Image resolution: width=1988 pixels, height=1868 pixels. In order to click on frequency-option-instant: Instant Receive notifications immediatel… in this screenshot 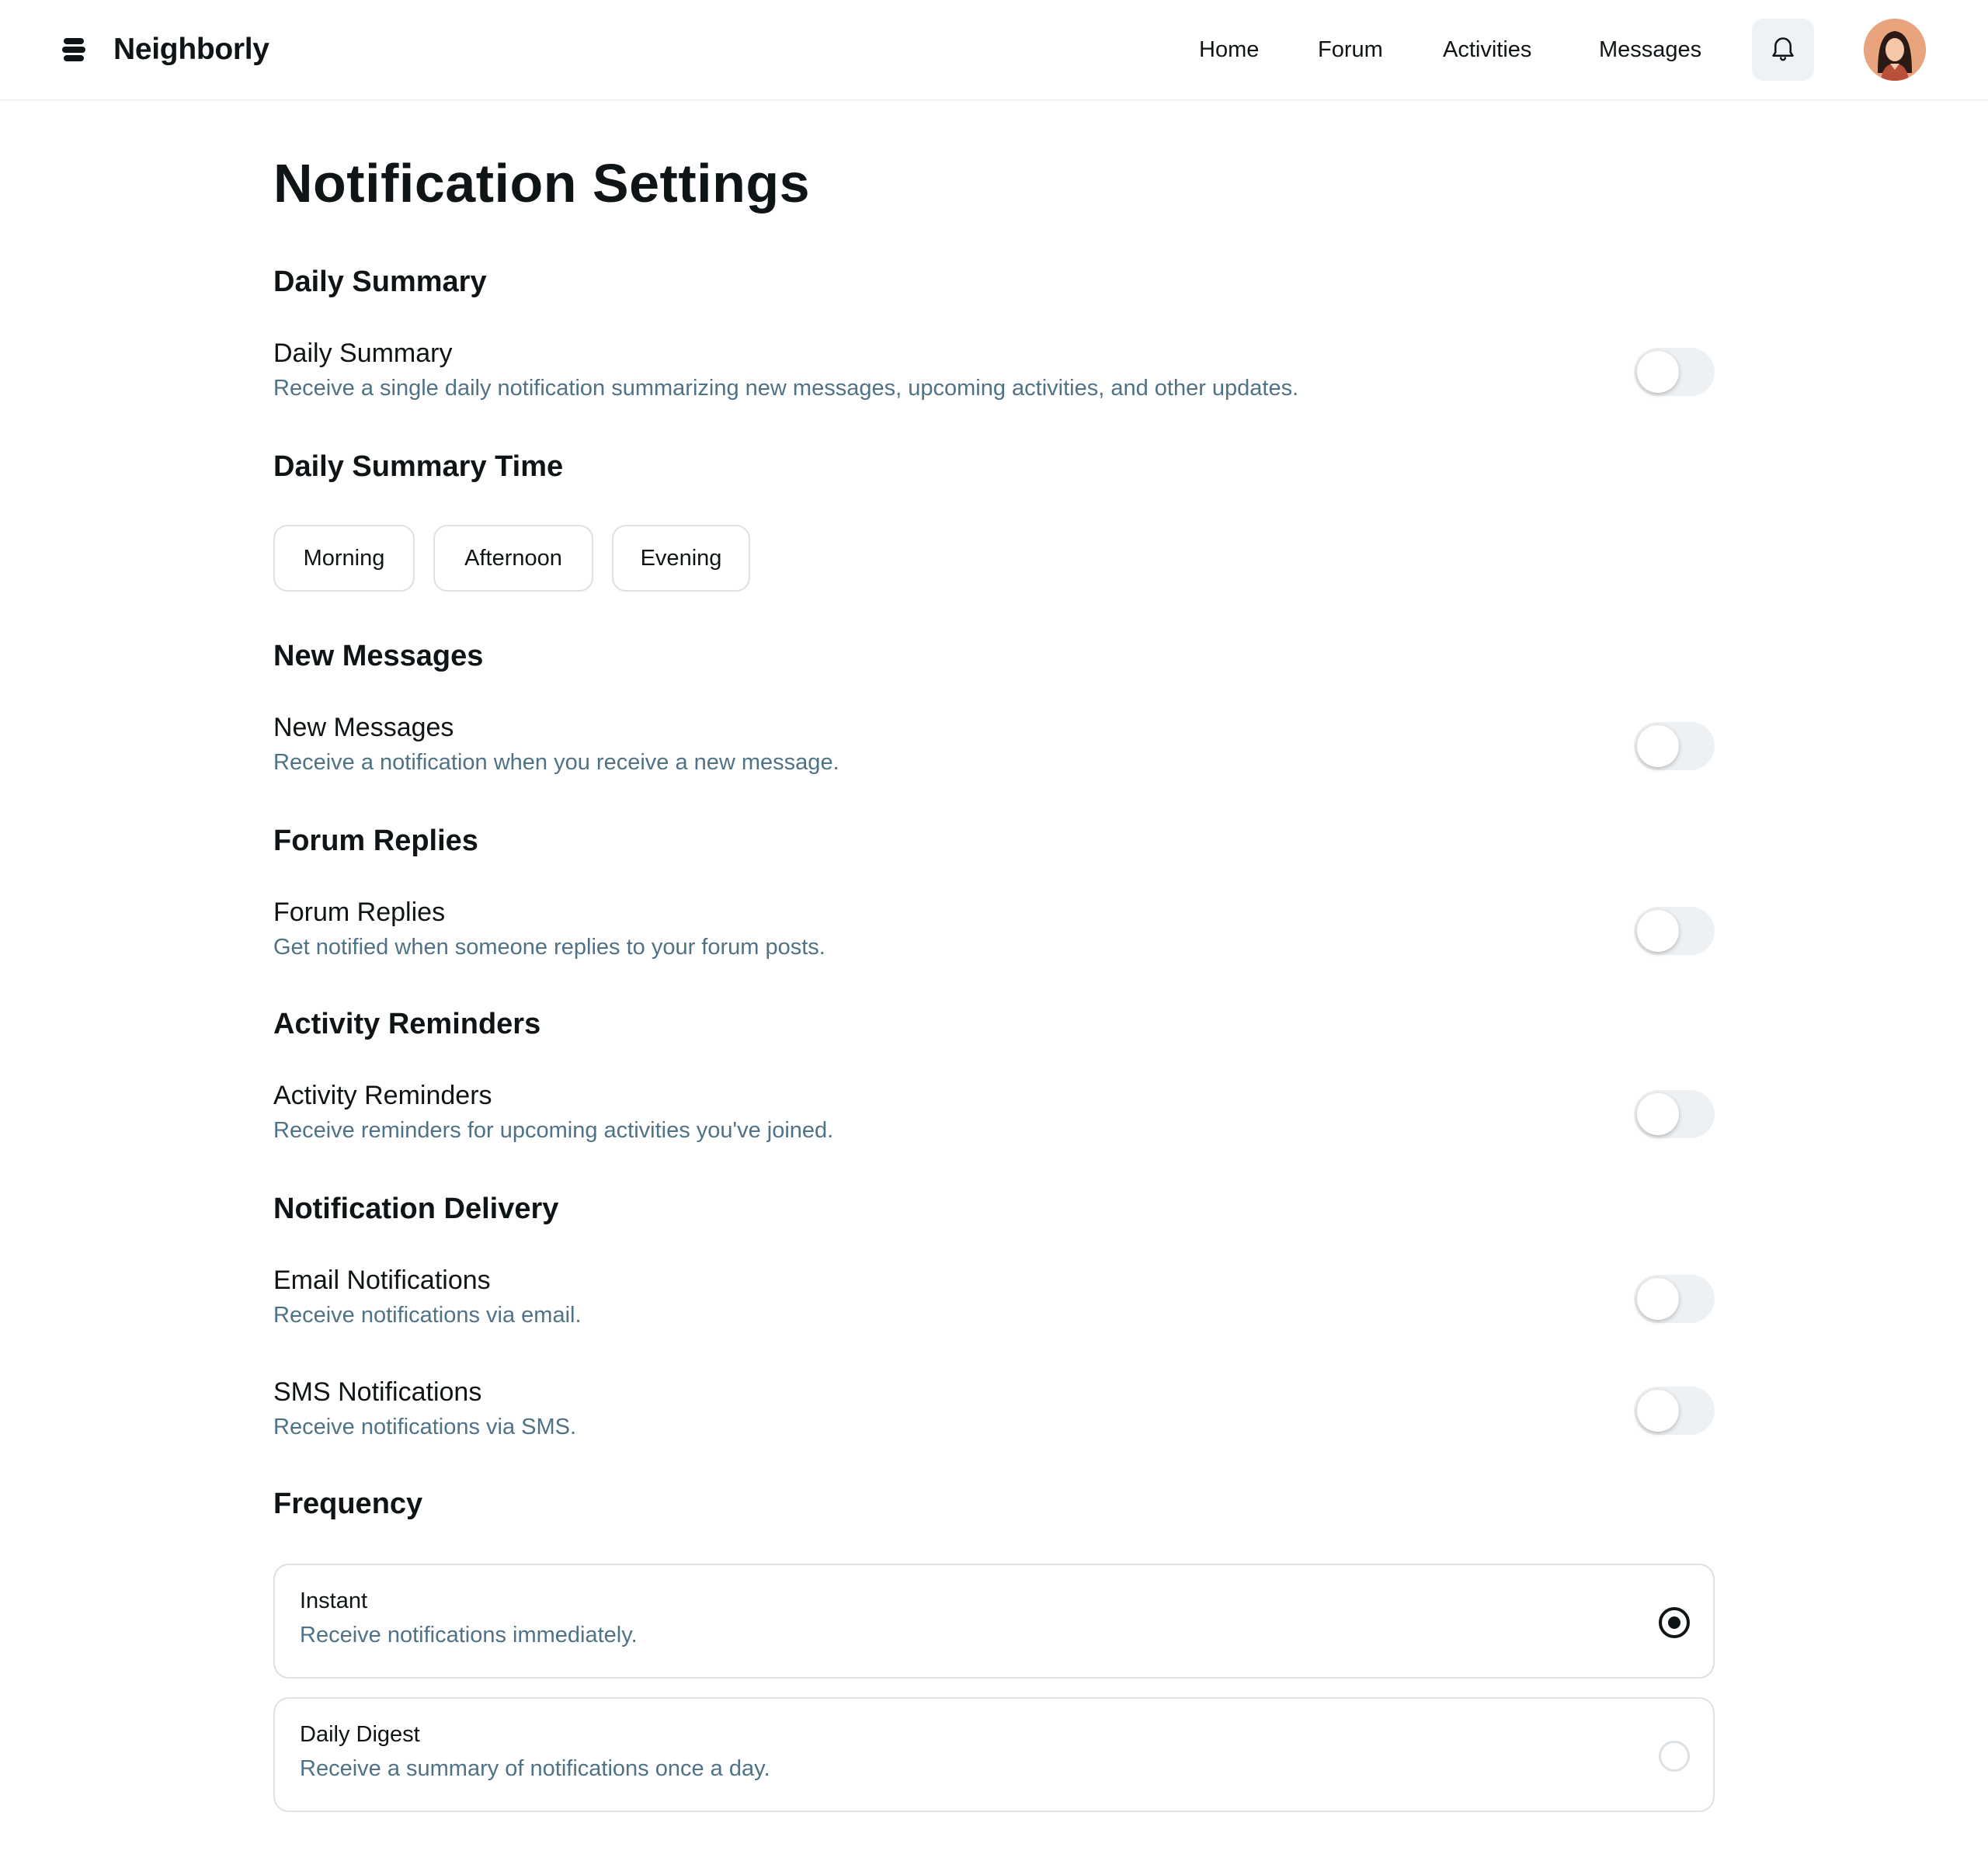, I will do `click(994, 1621)`.